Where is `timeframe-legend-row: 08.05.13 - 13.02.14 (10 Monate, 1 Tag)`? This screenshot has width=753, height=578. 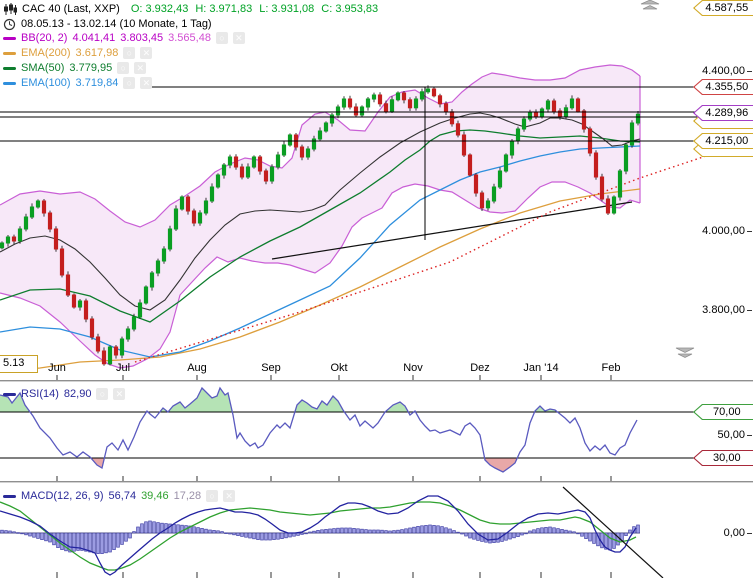
timeframe-legend-row: 08.05.13 - 13.02.14 (10 Monate, 1 Tag) is located at coordinates (107, 24).